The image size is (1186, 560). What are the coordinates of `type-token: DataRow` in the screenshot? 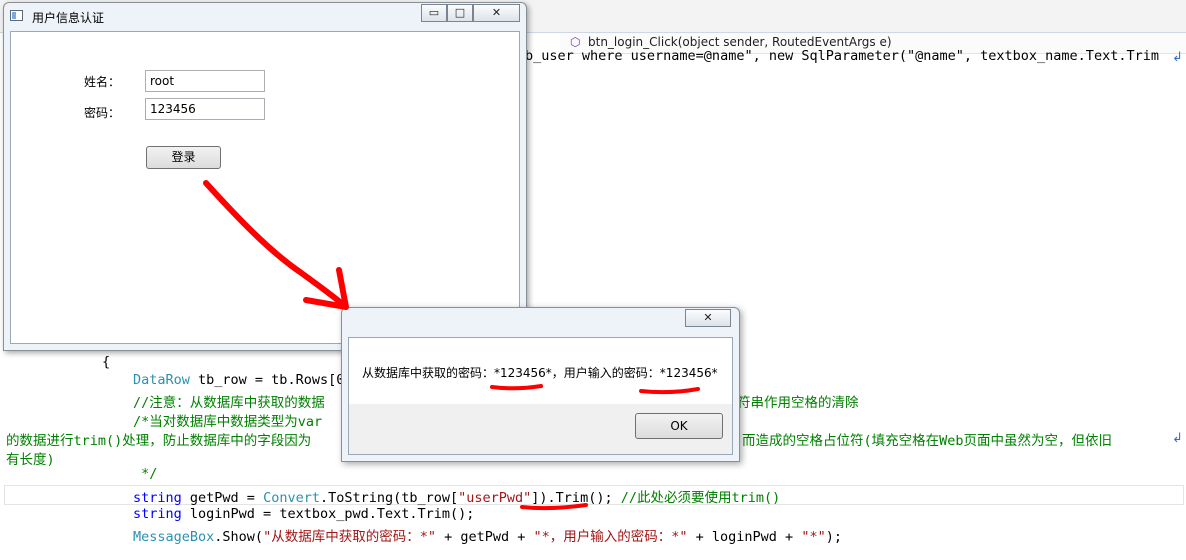 It's located at (161, 380).